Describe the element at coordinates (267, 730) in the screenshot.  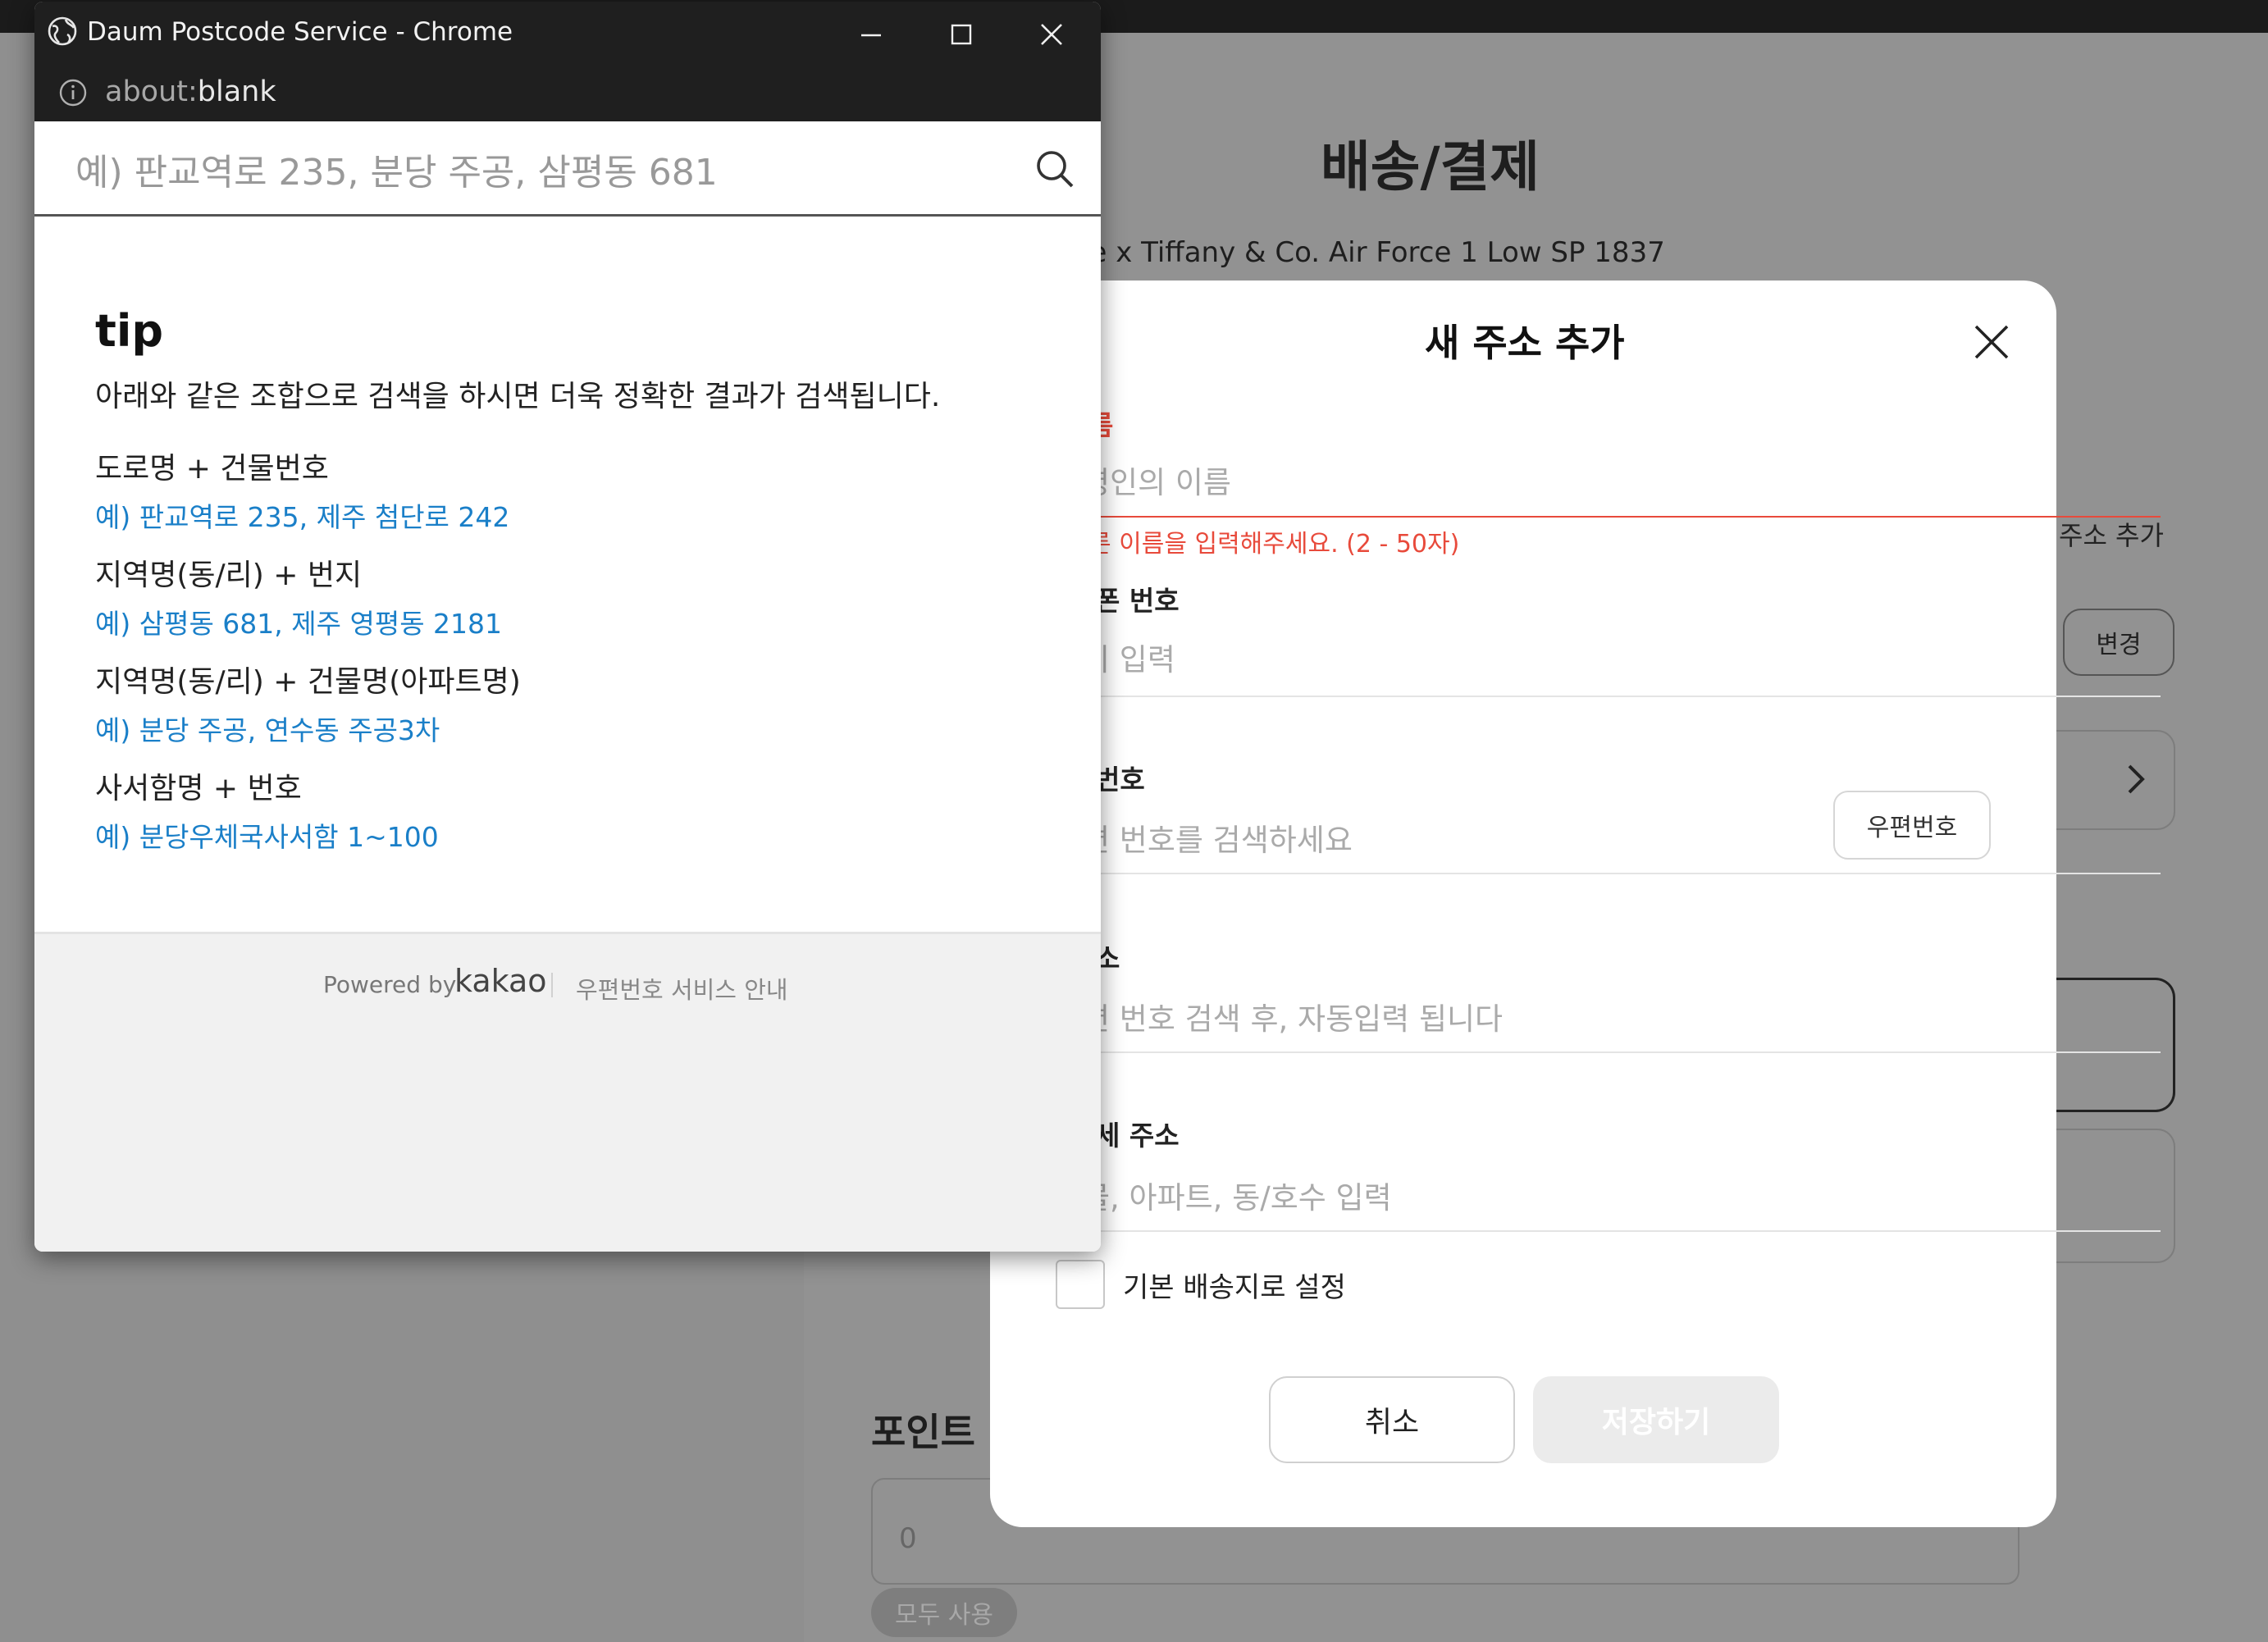
I see `tip-example: 예) 분당 주공, 연수동 주공3차` at that location.